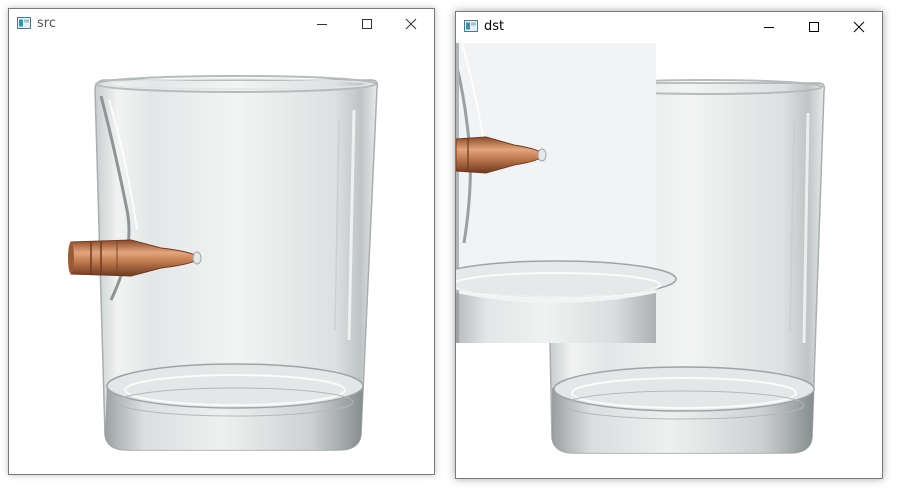  What do you see at coordinates (46, 23) in the screenshot?
I see `src-window-title: src` at bounding box center [46, 23].